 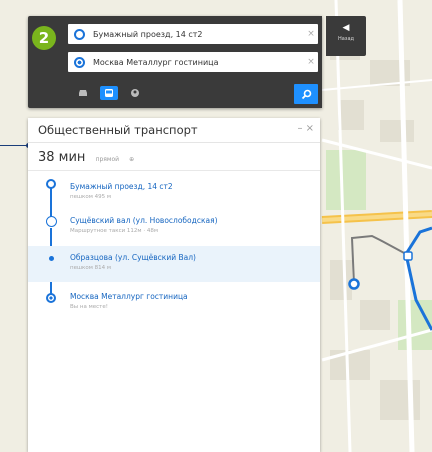 What do you see at coordinates (174, 191) in the screenshot?
I see `route-stop: Бумажный проезд, 14 ст2 пешком 495 м` at bounding box center [174, 191].